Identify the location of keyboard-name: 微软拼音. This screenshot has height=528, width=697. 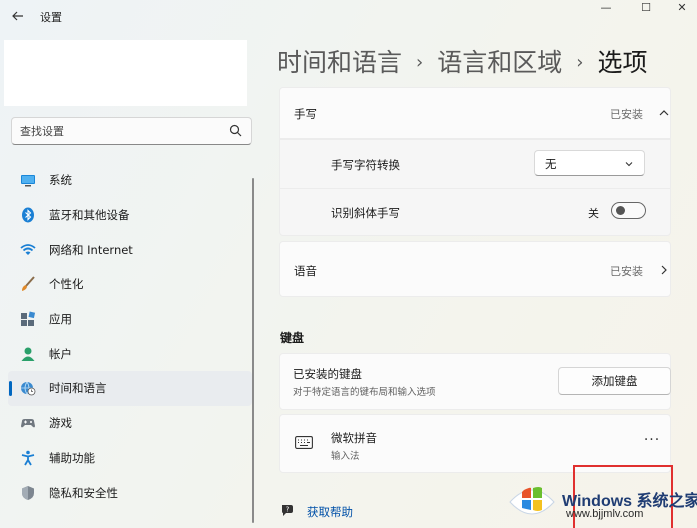
(354, 438).